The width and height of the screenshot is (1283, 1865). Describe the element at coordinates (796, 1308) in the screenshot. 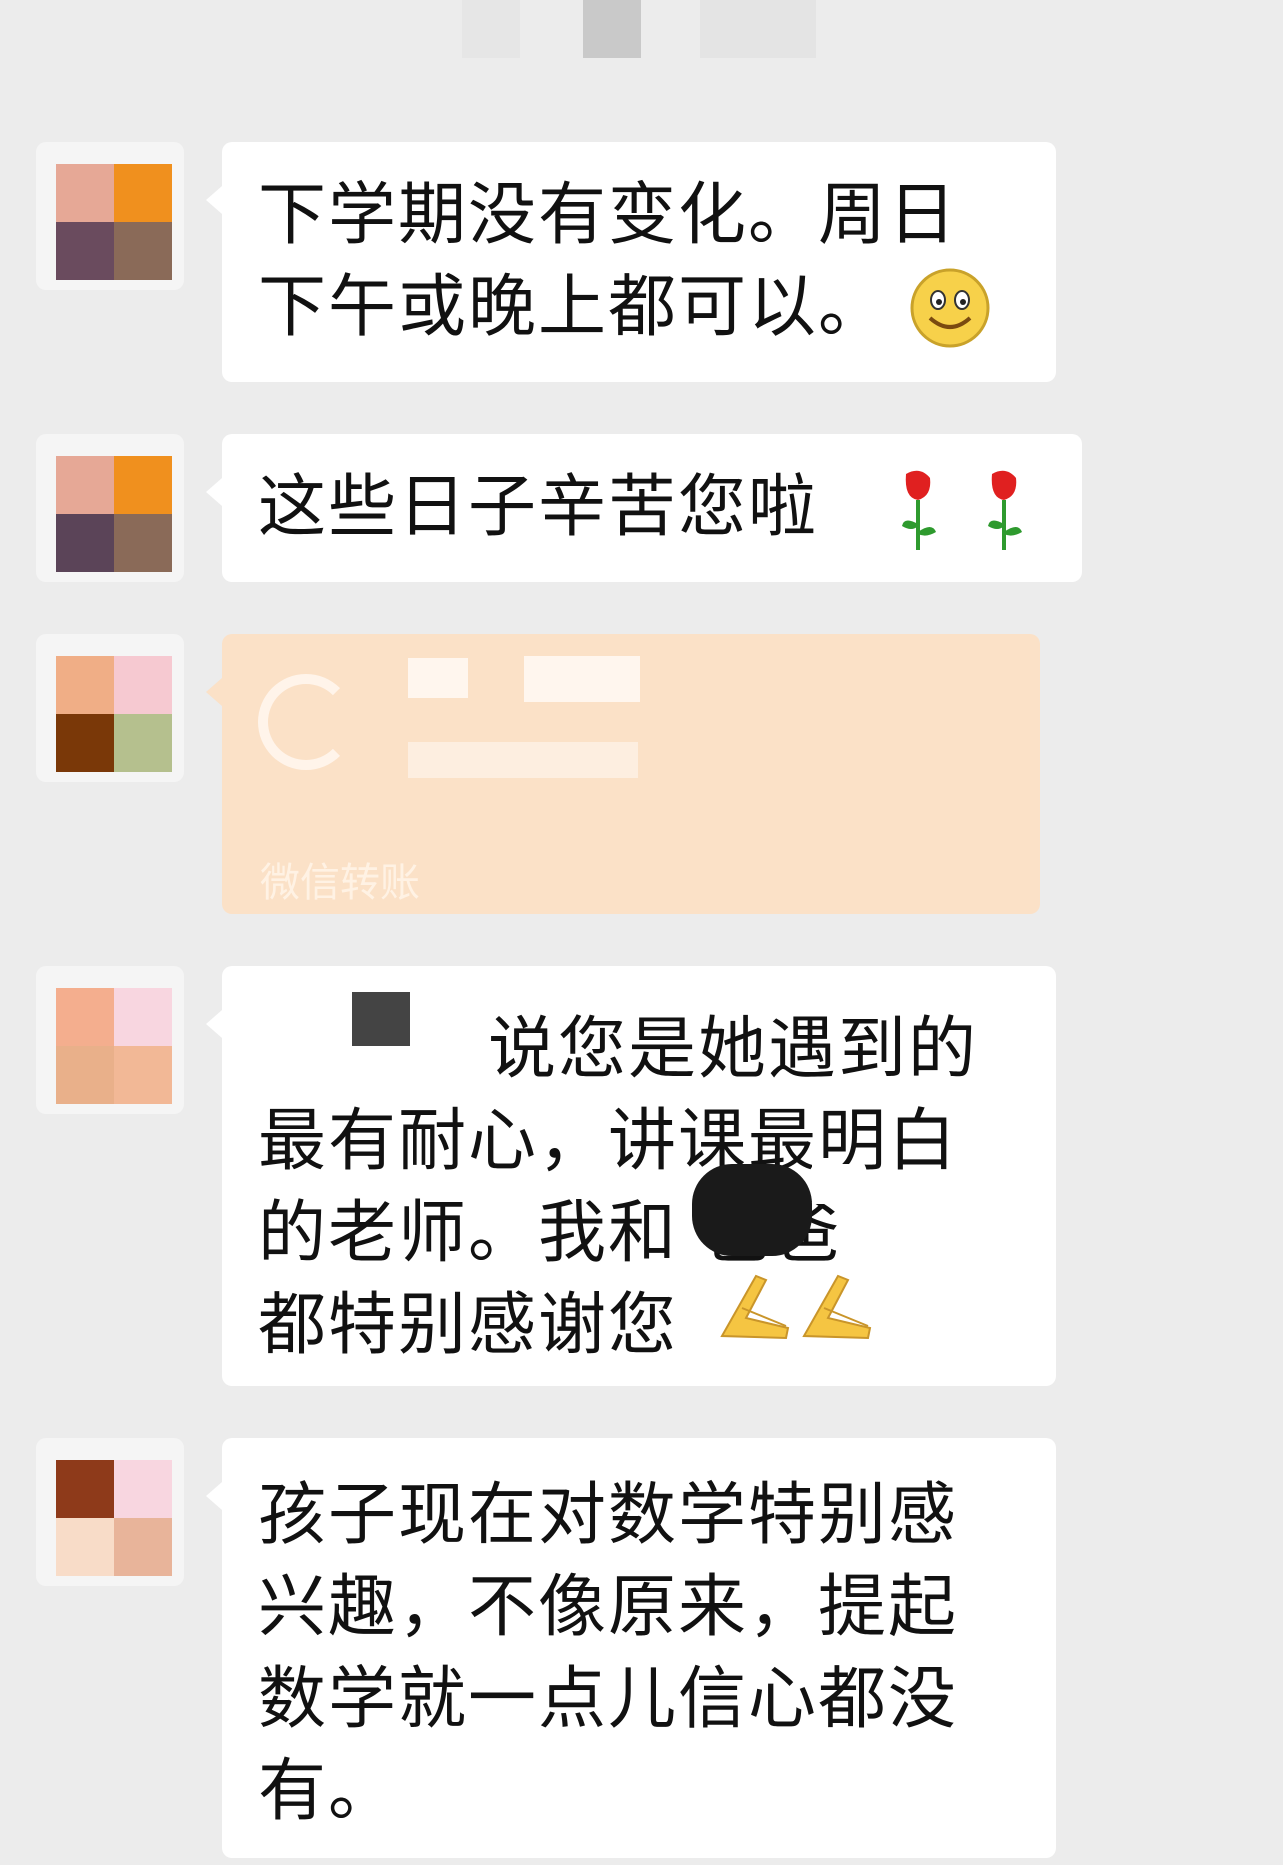

I see `pray-emoji` at that location.